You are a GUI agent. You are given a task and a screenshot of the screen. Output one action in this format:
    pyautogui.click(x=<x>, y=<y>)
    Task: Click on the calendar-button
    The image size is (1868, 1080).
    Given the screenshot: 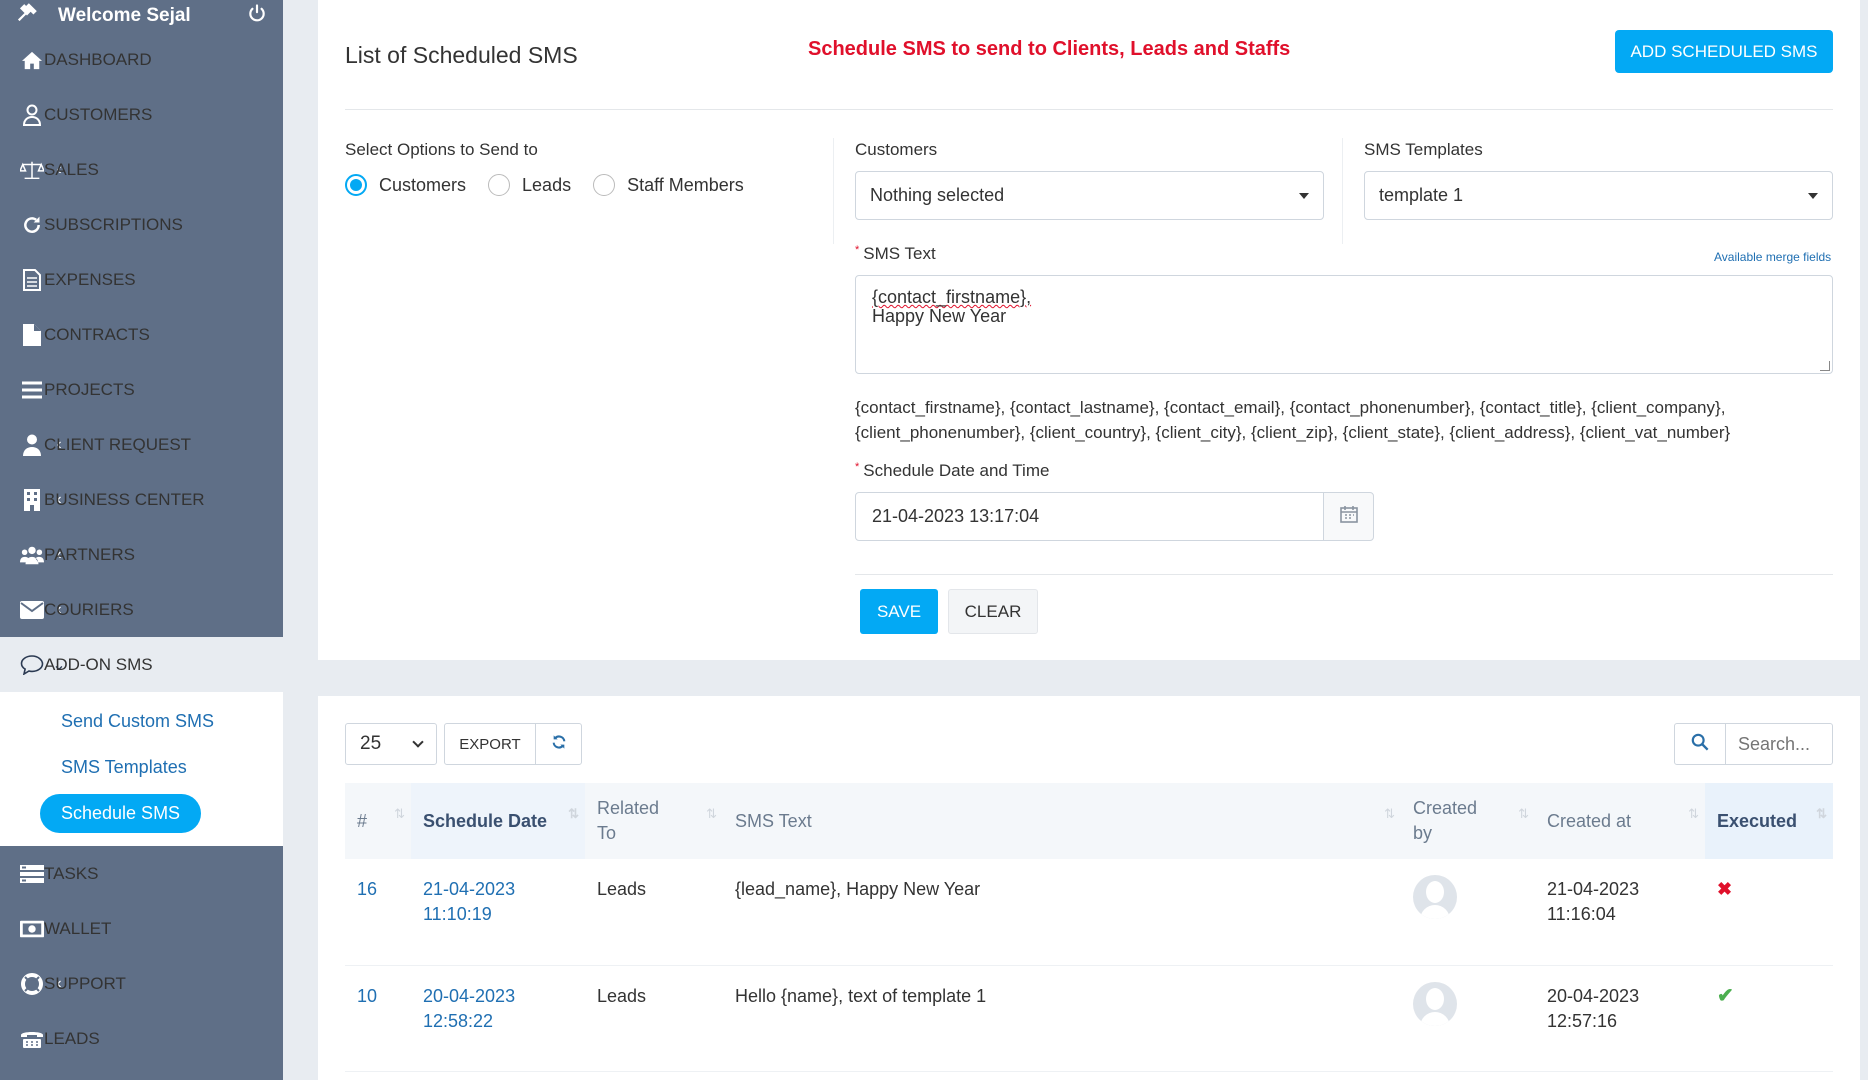 What is the action you would take?
    pyautogui.click(x=1348, y=516)
    